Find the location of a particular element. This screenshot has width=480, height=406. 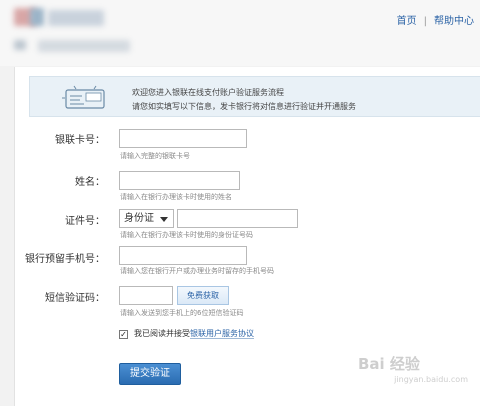

subtitle-blurred-icon is located at coordinates (20, 45).